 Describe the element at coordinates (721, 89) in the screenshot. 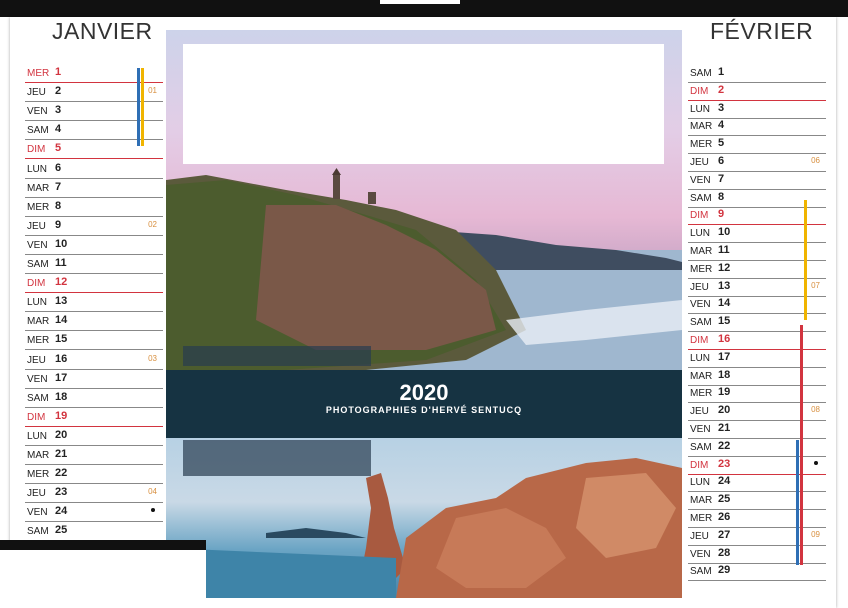

I see `day-number: 2` at that location.